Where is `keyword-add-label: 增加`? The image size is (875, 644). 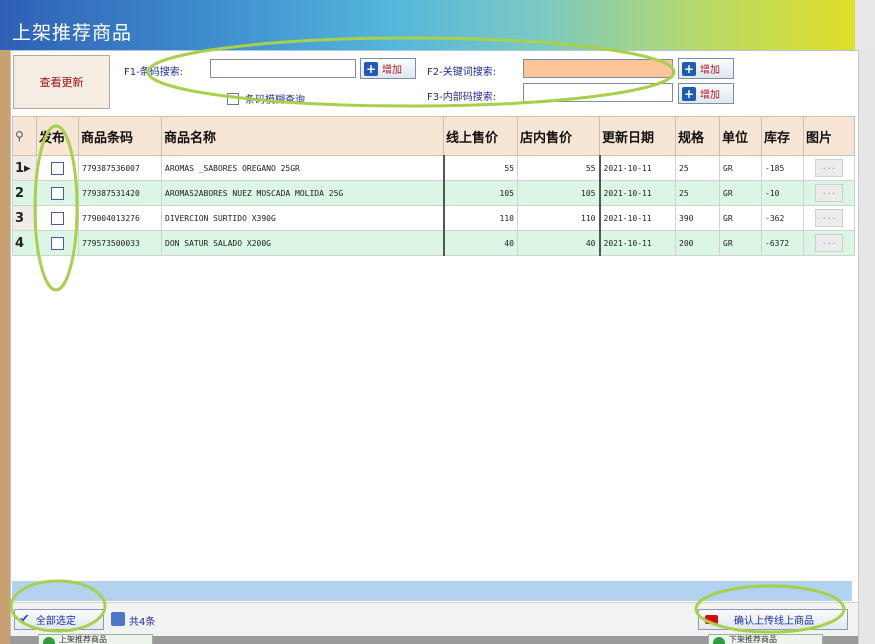 keyword-add-label: 增加 is located at coordinates (710, 70).